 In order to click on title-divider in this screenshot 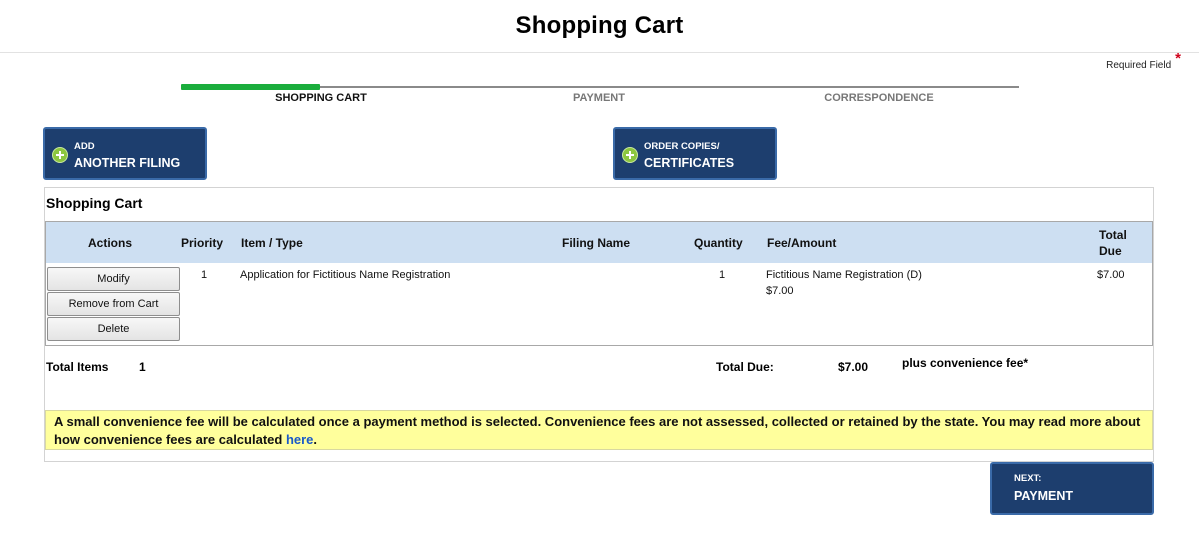, I will do `click(599, 52)`.